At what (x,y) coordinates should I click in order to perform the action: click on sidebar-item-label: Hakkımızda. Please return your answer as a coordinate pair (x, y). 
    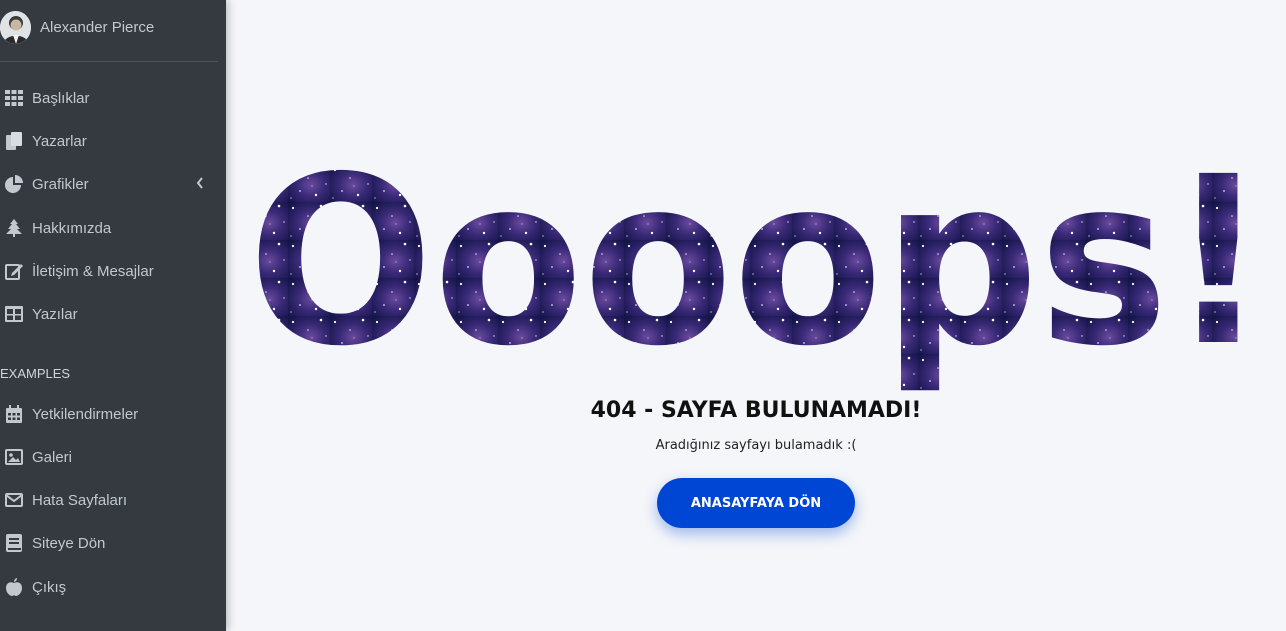
    Looking at the image, I should click on (72, 228).